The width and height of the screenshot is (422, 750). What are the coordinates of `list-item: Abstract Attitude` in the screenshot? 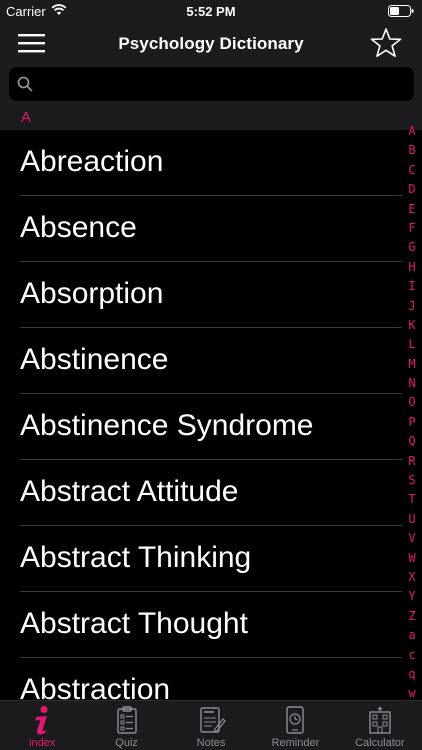 It's located at (201, 493).